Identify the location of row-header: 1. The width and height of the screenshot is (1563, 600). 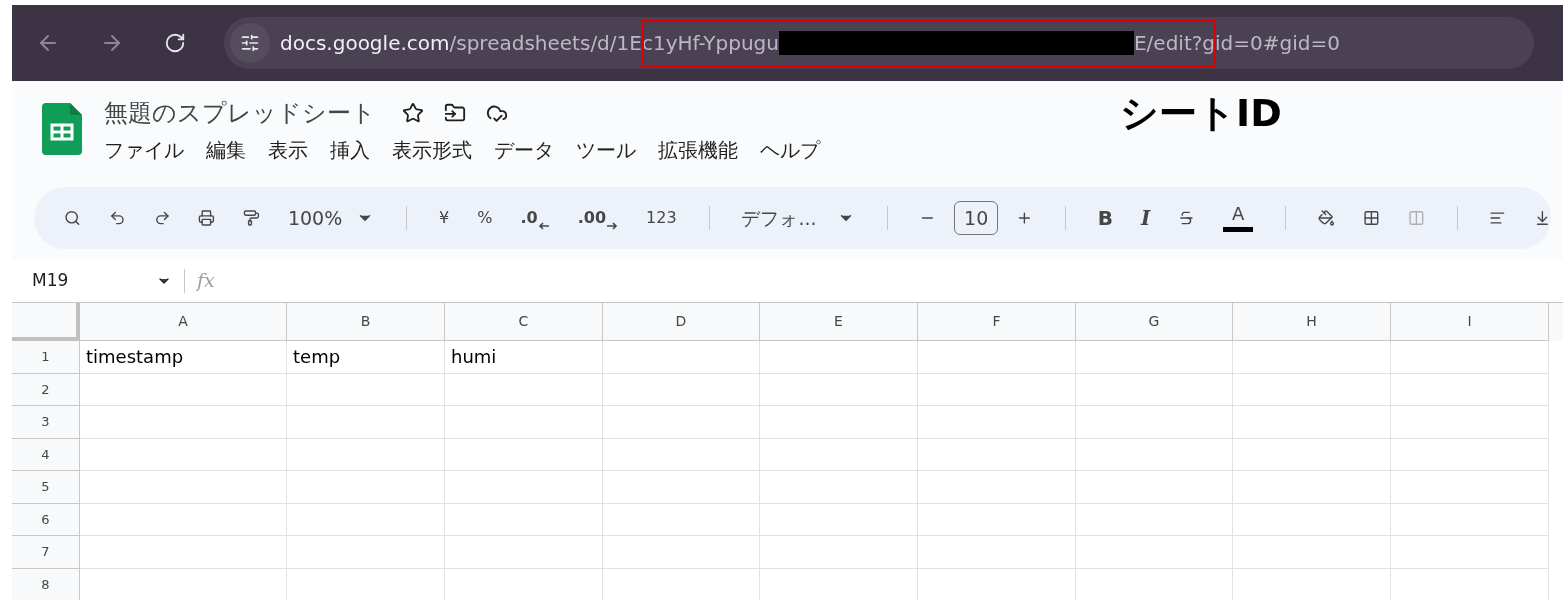
(46, 357).